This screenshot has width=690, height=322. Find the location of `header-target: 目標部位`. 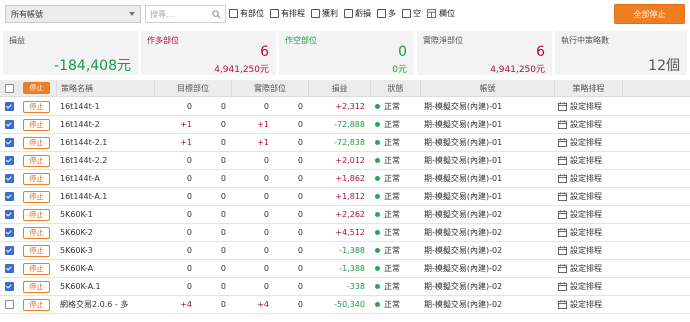

header-target: 目標部位 is located at coordinates (192, 88).